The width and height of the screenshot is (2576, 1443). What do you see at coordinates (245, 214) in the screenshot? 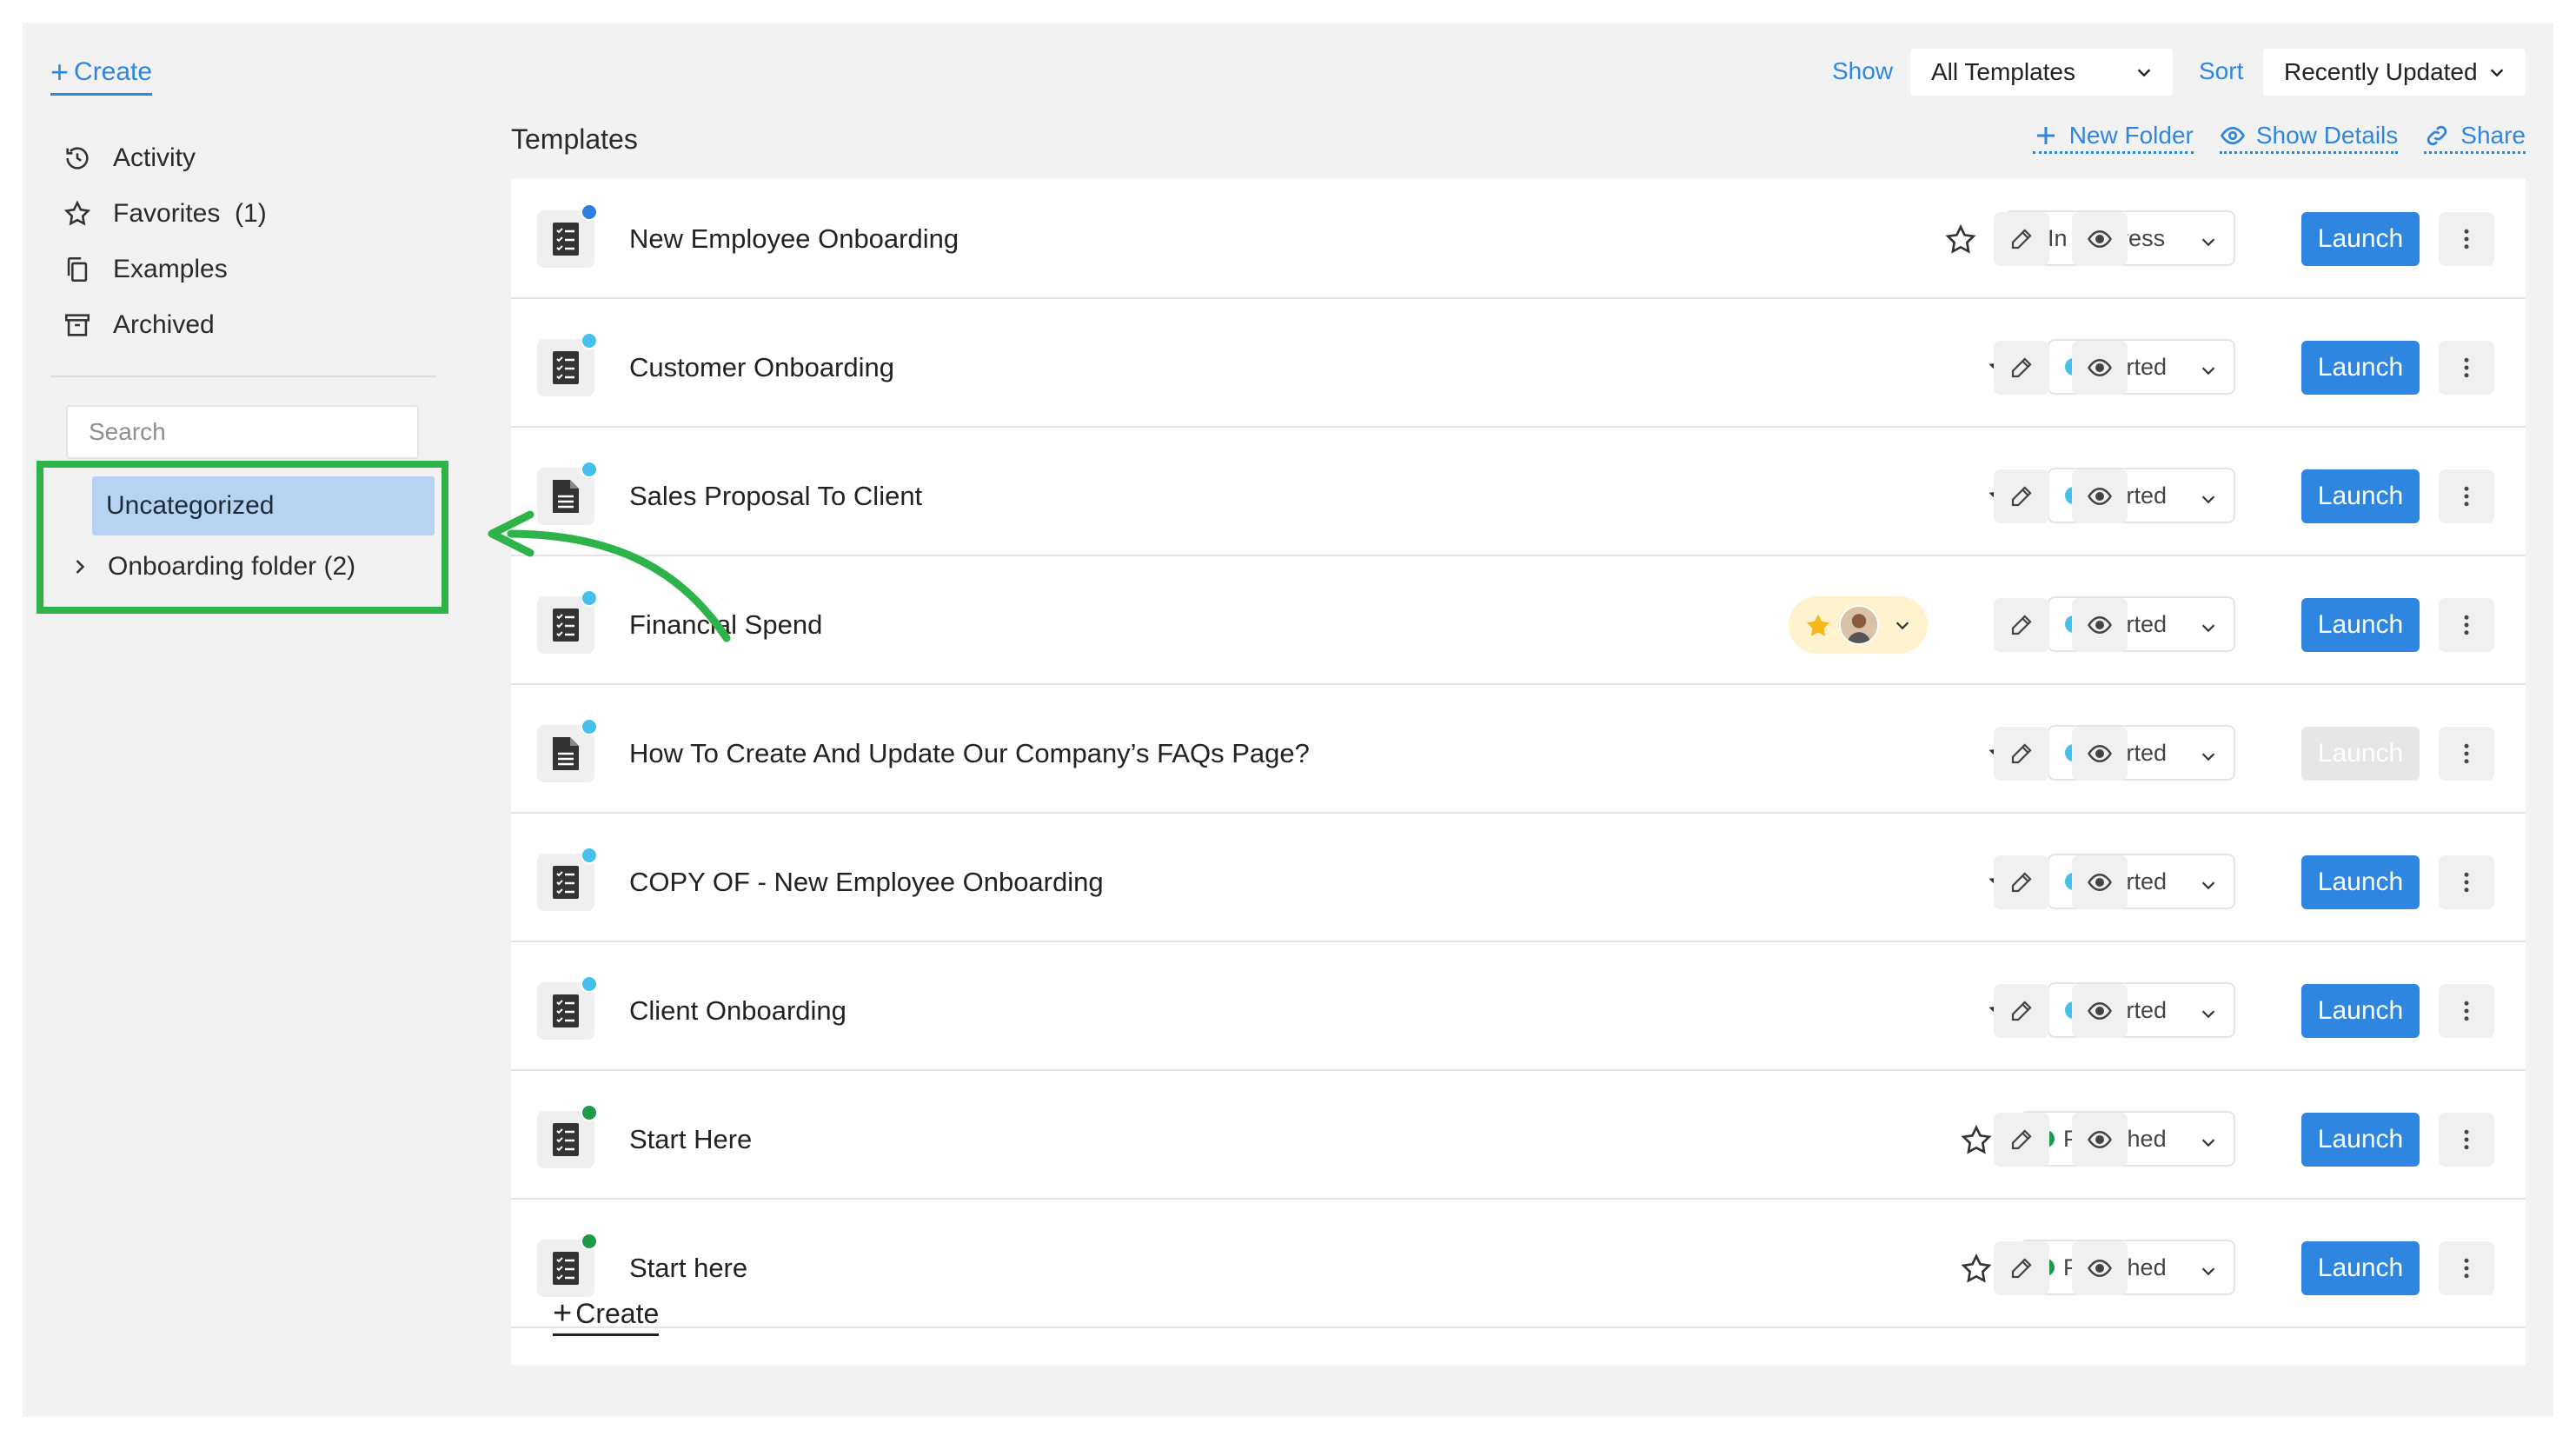
I see `sidebar-item-favorites: Favorites (1)` at bounding box center [245, 214].